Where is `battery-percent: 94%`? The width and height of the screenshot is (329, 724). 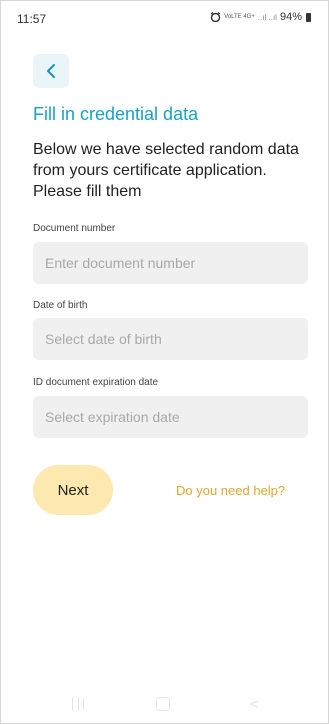 battery-percent: 94% is located at coordinates (290, 17).